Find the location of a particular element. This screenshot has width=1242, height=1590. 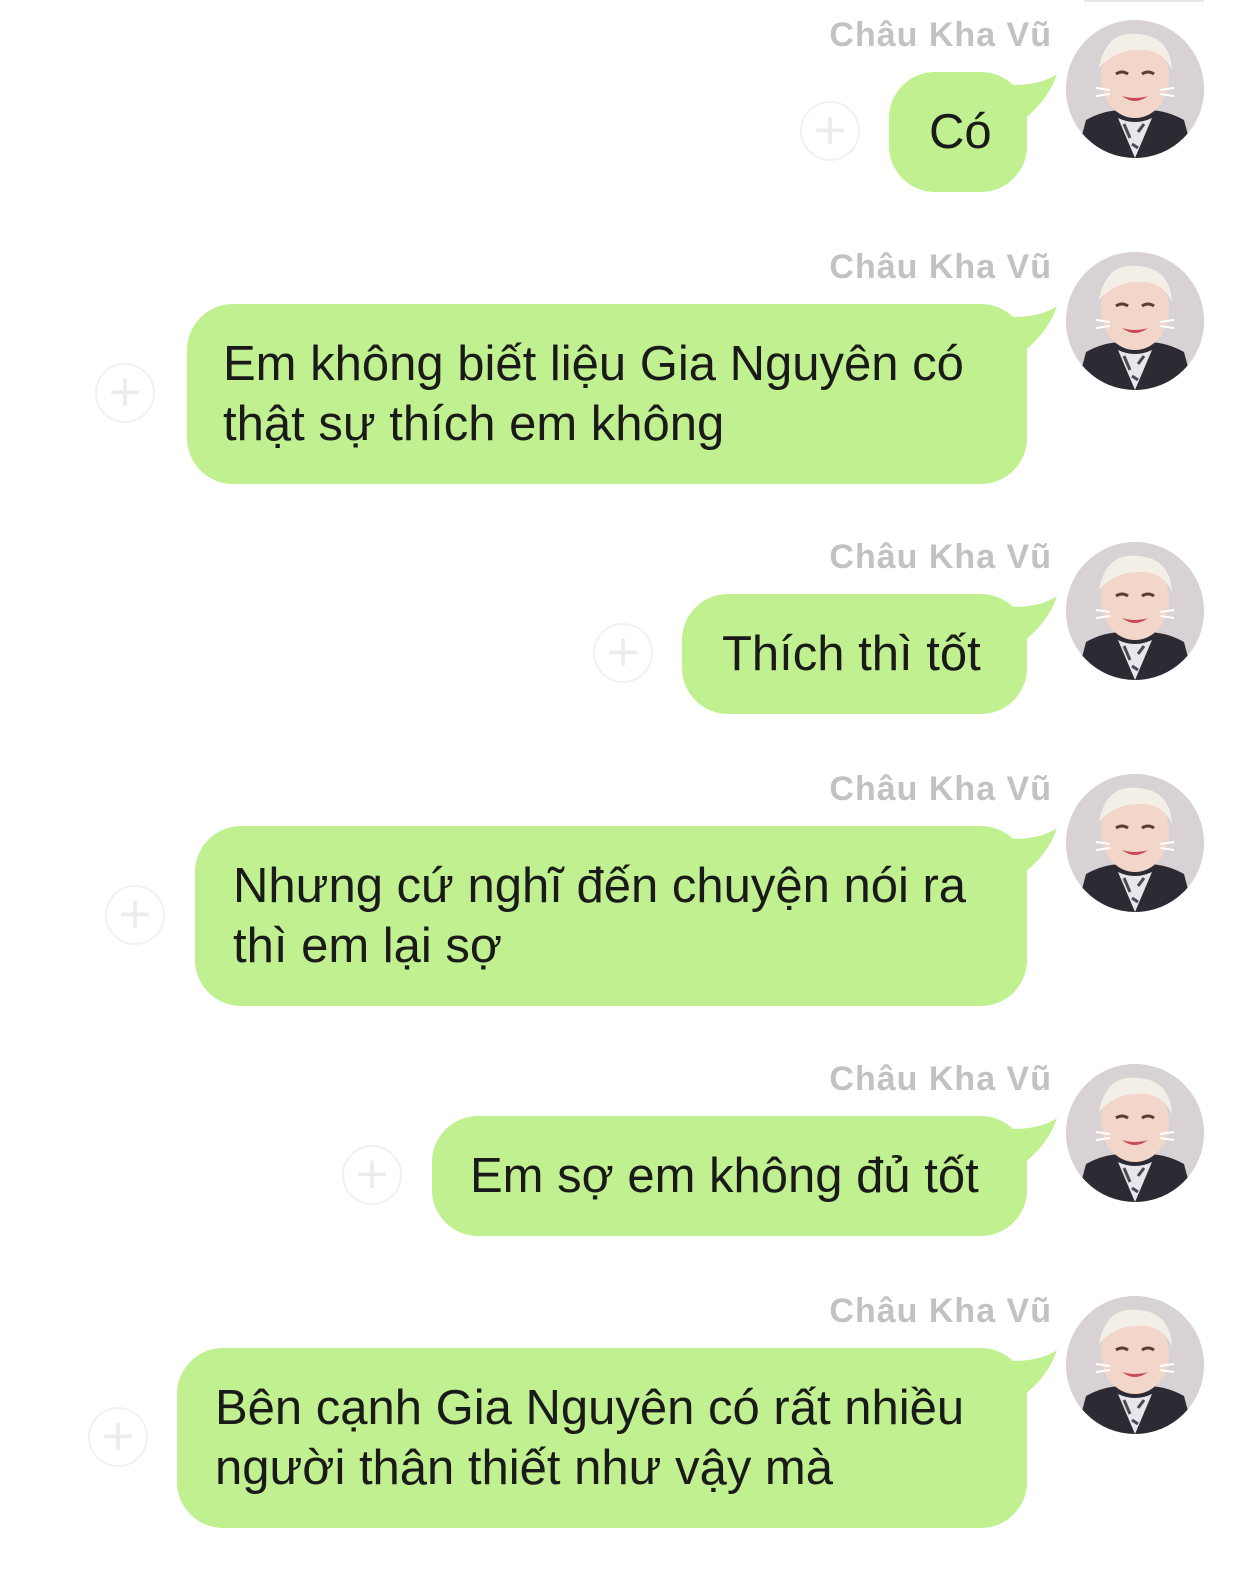

message-text: Thích thì tốt is located at coordinates (851, 654).